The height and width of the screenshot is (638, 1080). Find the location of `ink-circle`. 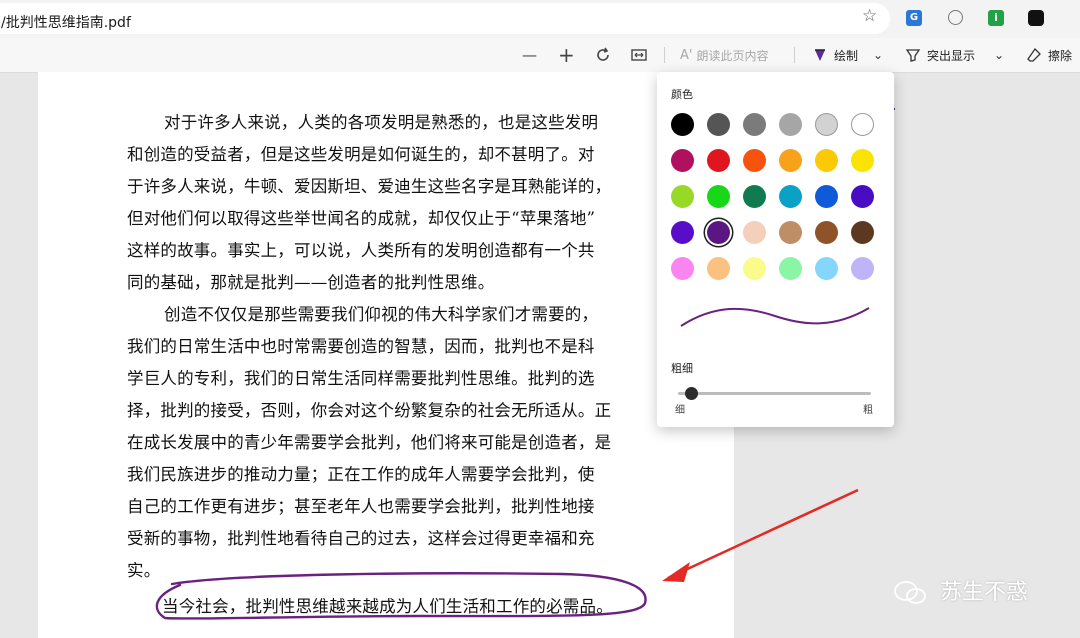

ink-circle is located at coordinates (401, 596).